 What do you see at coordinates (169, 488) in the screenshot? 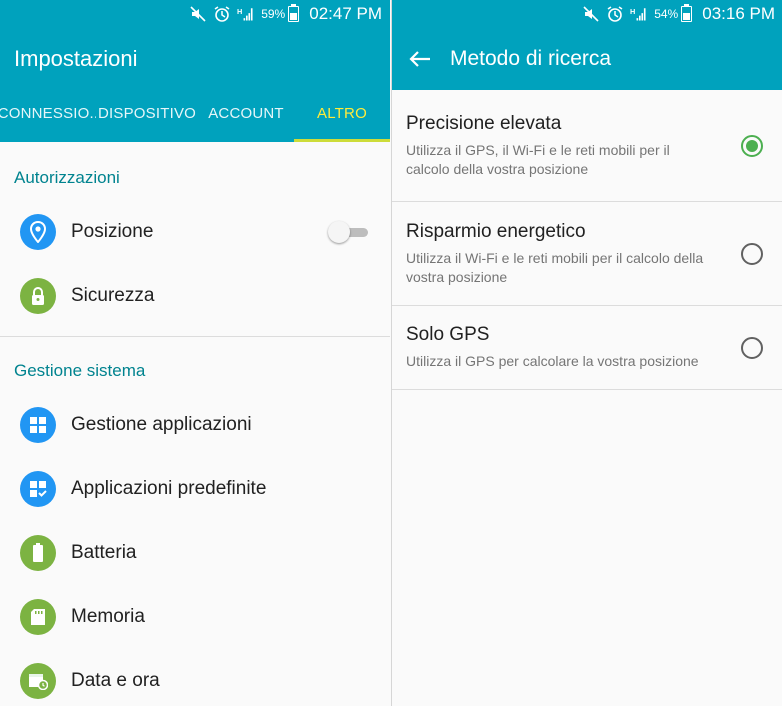
I see `settings-item-label: Applicazioni predefinite` at bounding box center [169, 488].